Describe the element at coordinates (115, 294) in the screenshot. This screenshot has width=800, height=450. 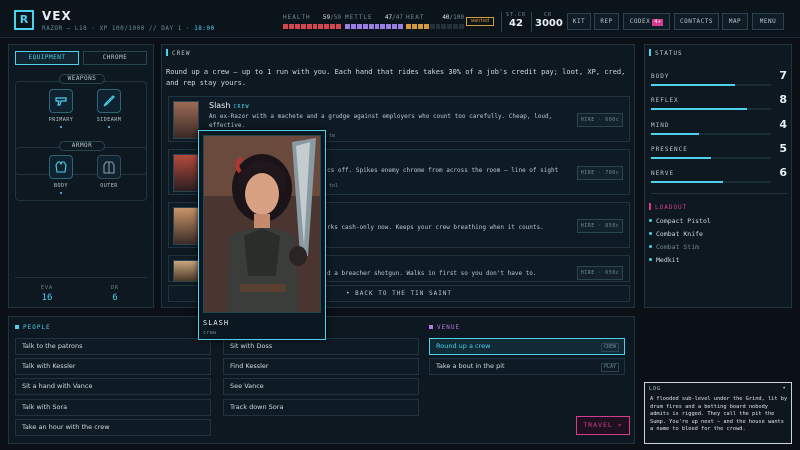
I see `dr-stat: DR 6` at that location.